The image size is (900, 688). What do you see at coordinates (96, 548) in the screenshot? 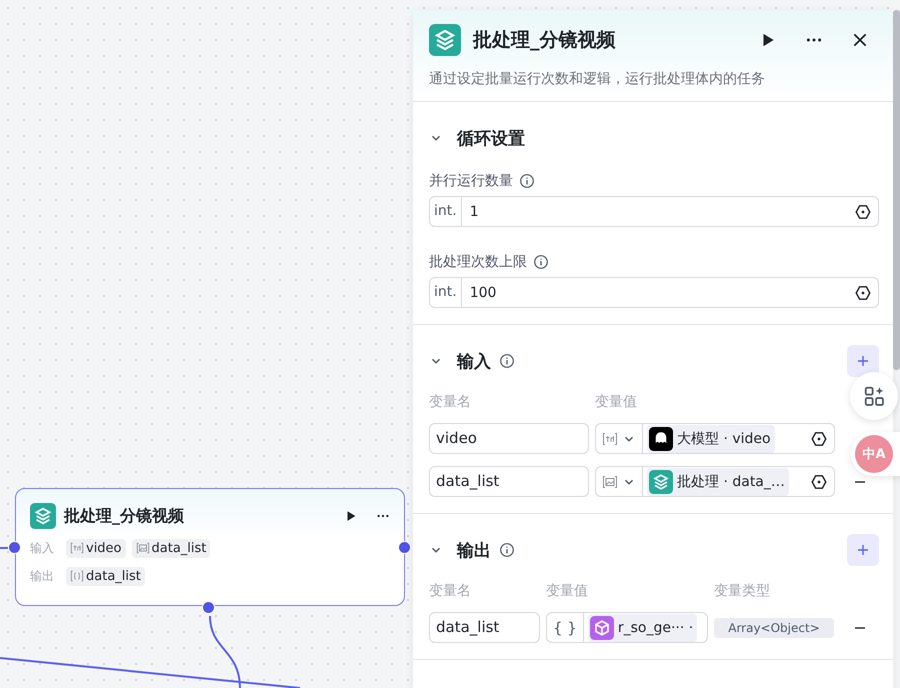
I see `variable-chip: video` at bounding box center [96, 548].